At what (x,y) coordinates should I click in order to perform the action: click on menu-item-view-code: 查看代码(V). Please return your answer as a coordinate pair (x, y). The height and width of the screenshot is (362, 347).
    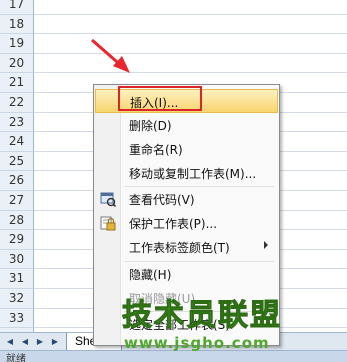
    Looking at the image, I should click on (186, 199).